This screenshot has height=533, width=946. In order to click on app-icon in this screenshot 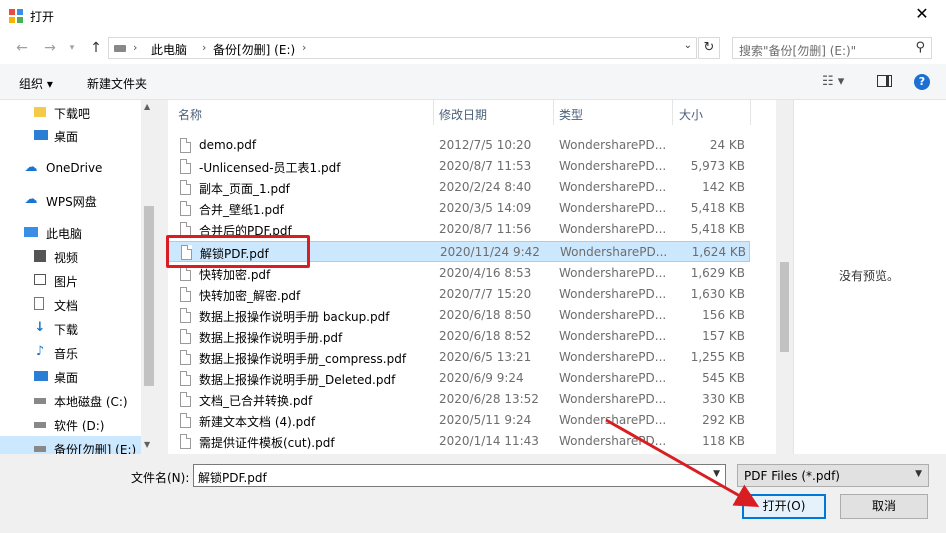, I will do `click(16, 16)`.